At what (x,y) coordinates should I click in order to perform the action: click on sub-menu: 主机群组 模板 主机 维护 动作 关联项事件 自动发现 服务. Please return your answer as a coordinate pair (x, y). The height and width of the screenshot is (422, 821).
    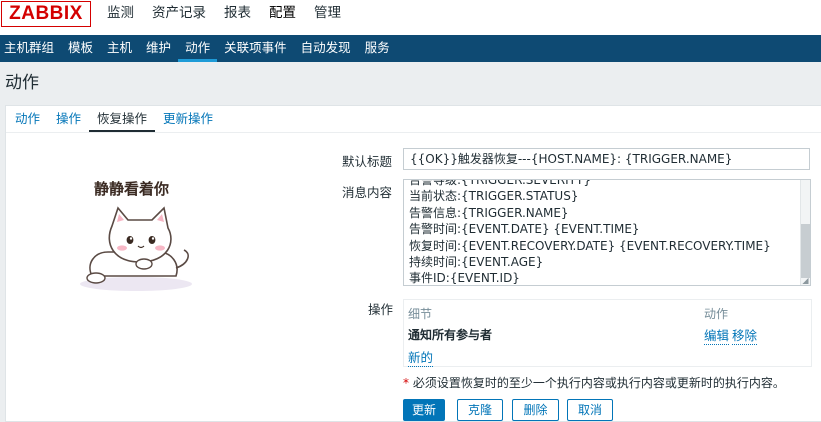
    Looking at the image, I should click on (410, 48).